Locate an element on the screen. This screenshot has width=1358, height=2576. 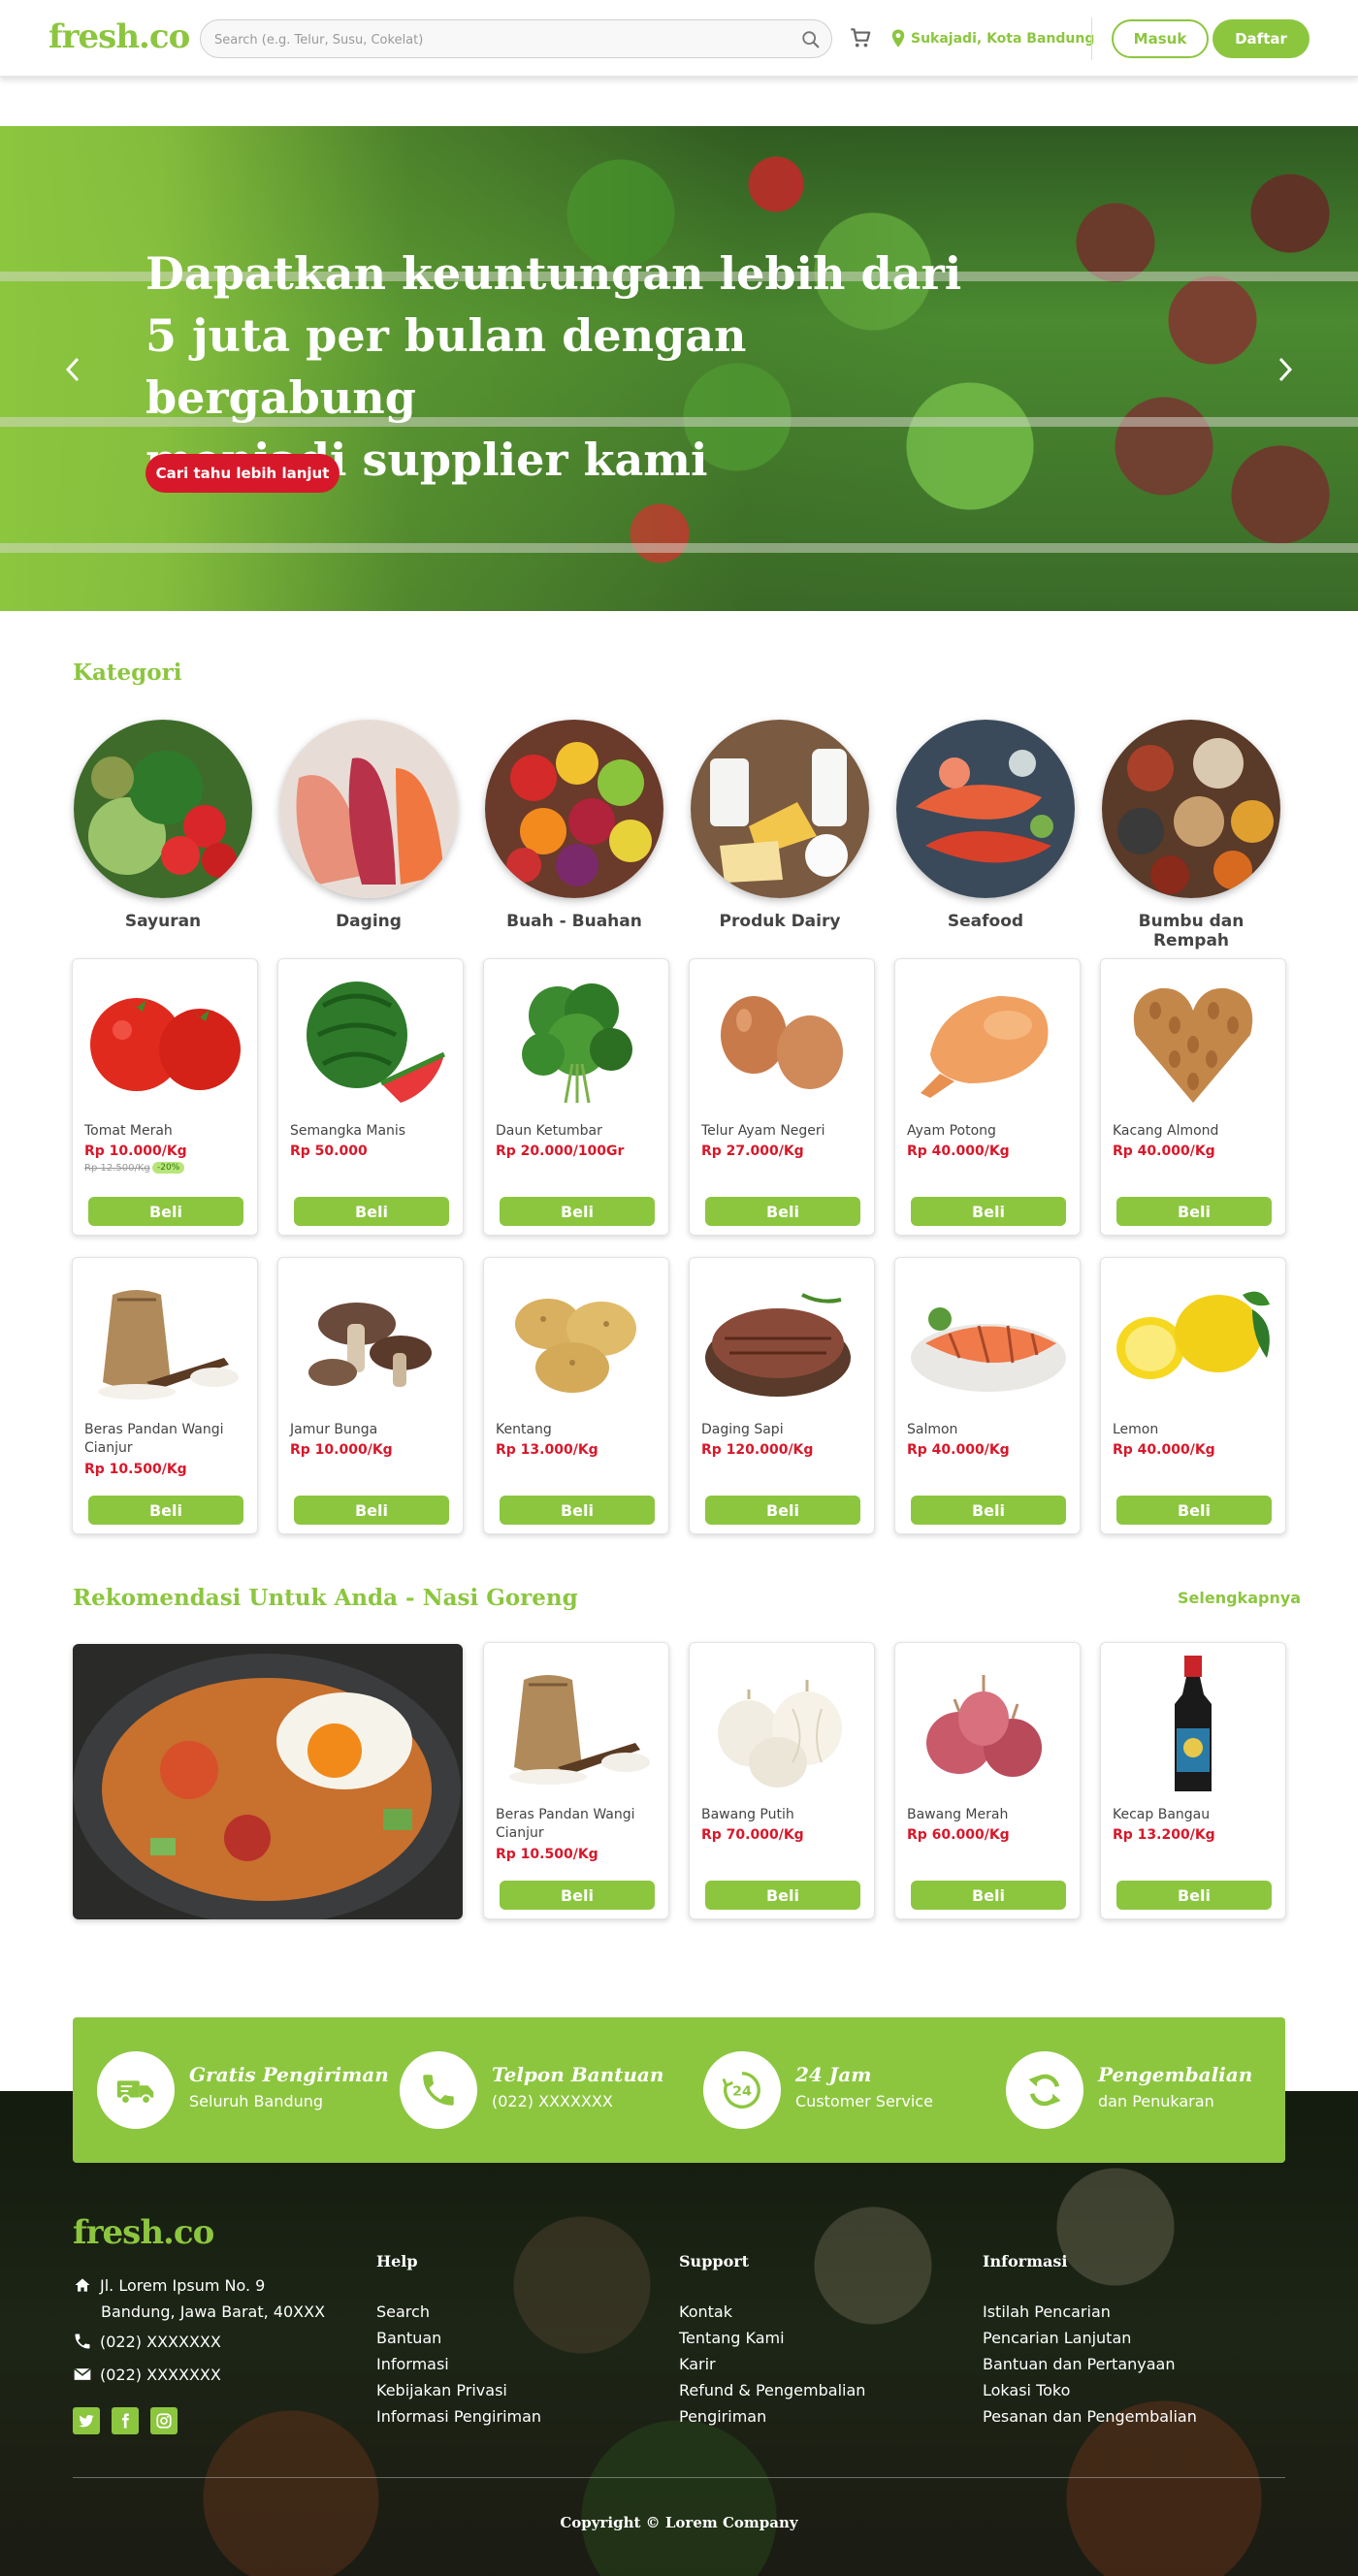
category-bumbu: Bumbu dan Rempah is located at coordinates (1191, 835).